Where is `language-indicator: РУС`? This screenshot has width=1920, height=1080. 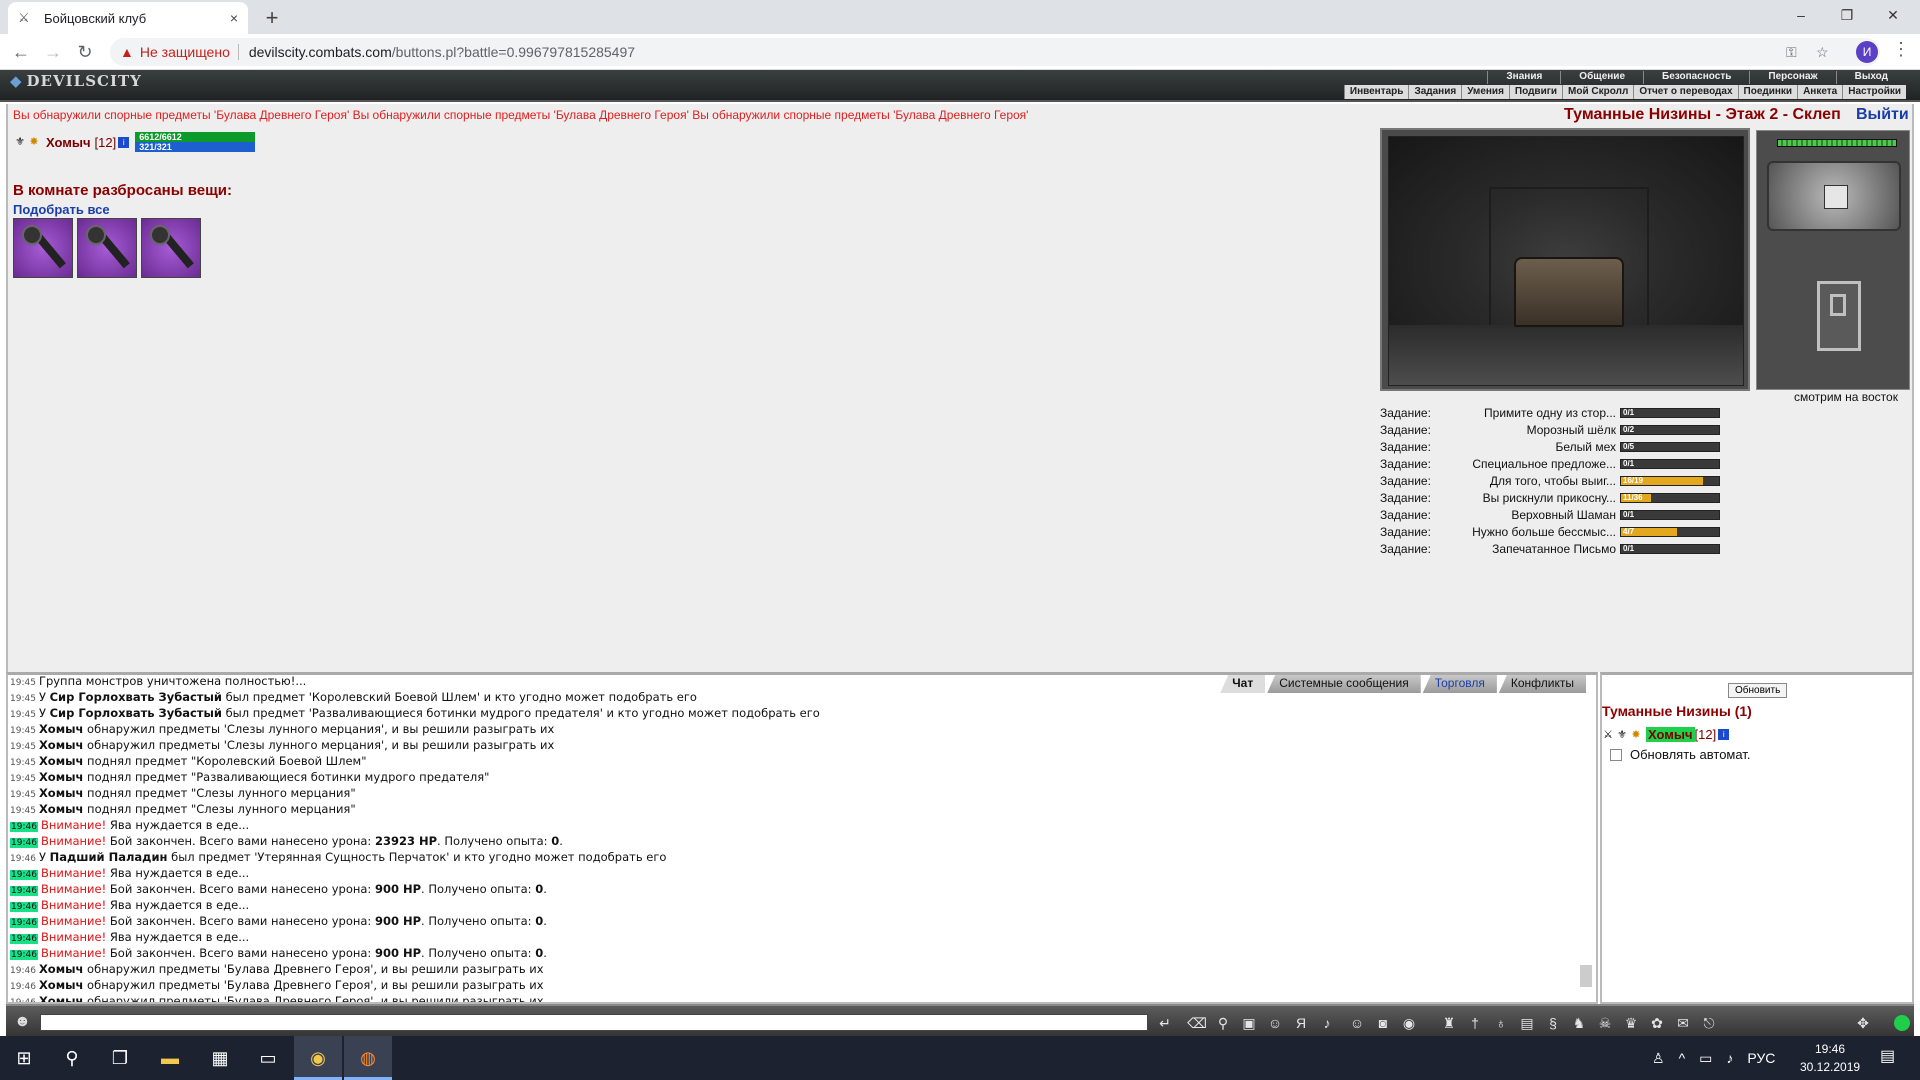
language-indicator: РУС is located at coordinates (1761, 1058).